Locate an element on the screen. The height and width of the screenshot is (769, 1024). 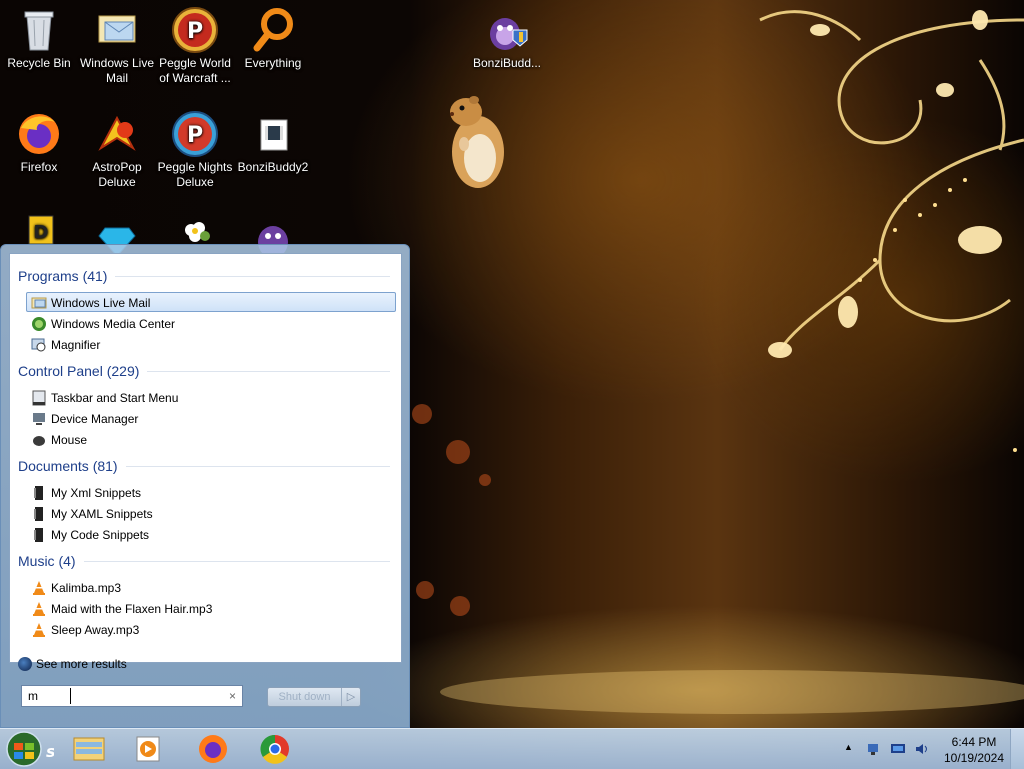
shut-down-button: Shut down ▷ is located at coordinates (314, 697).